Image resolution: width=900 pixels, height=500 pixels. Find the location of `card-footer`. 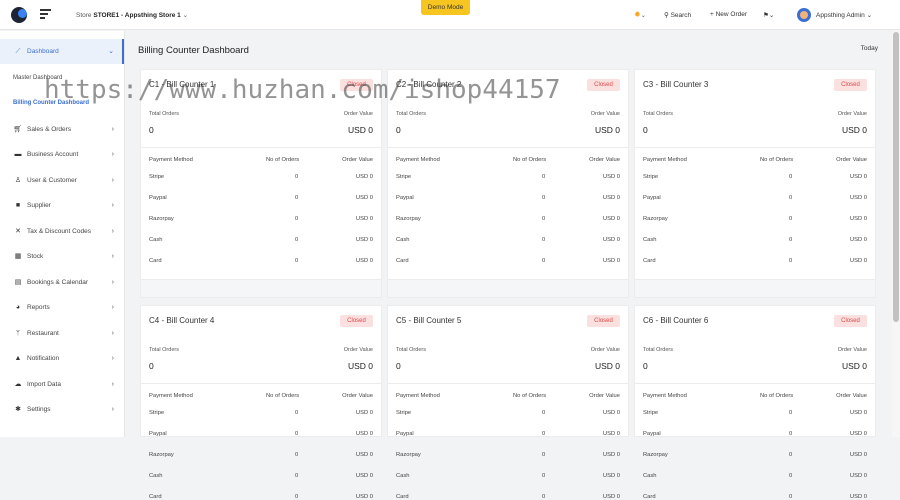

card-footer is located at coordinates (508, 288).